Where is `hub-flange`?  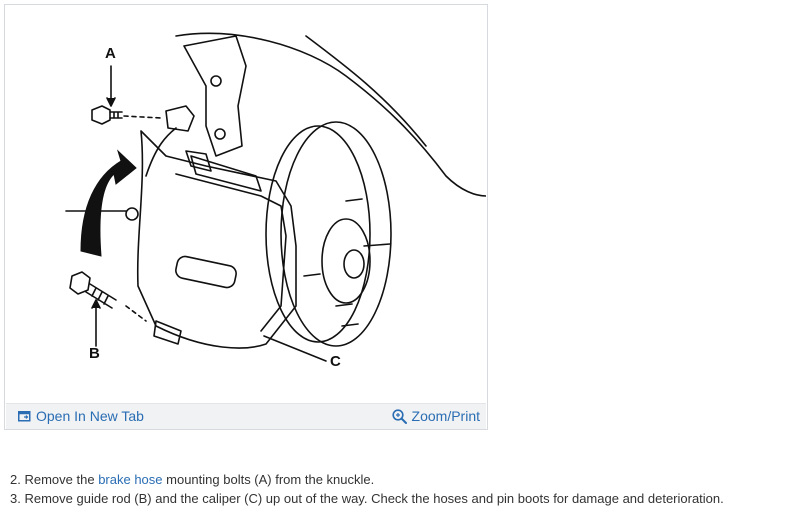
hub-flange is located at coordinates (346, 261).